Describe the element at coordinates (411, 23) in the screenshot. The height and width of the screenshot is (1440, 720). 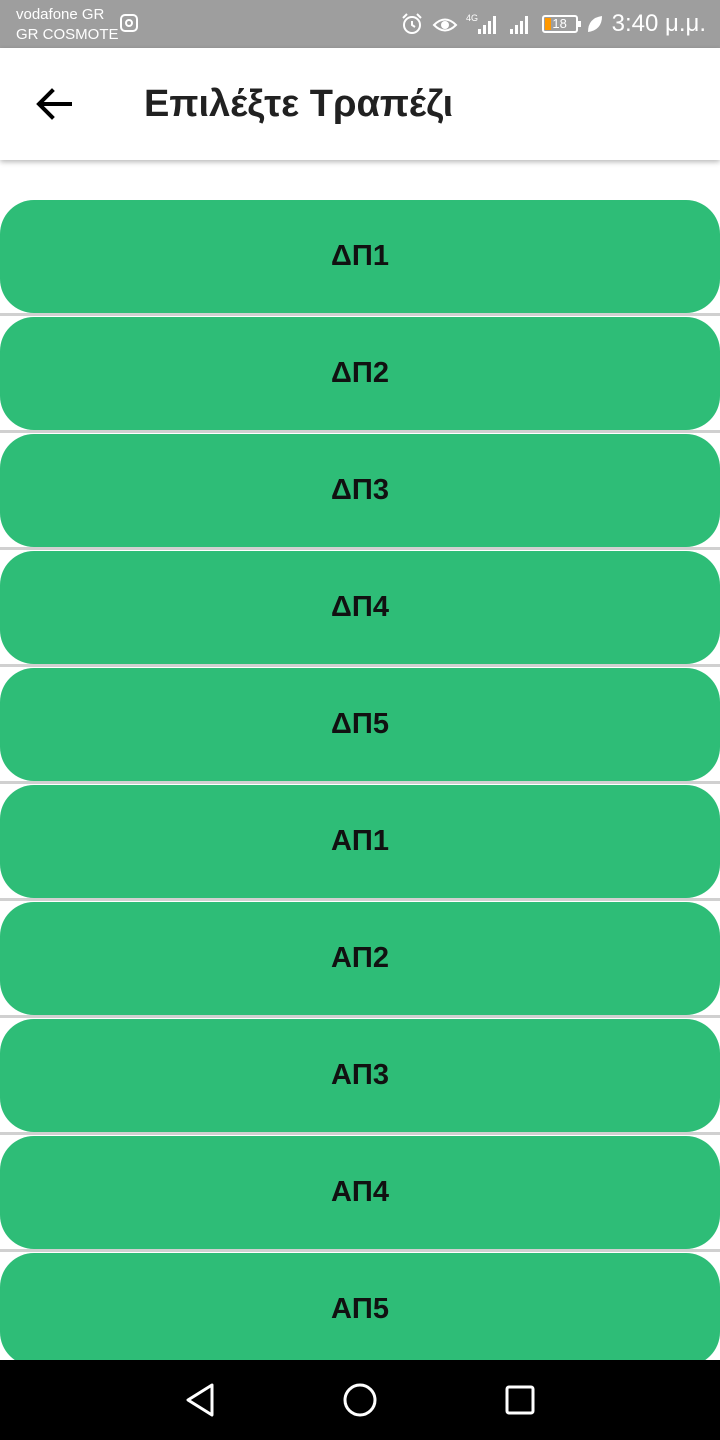
I see `alarm-icon` at that location.